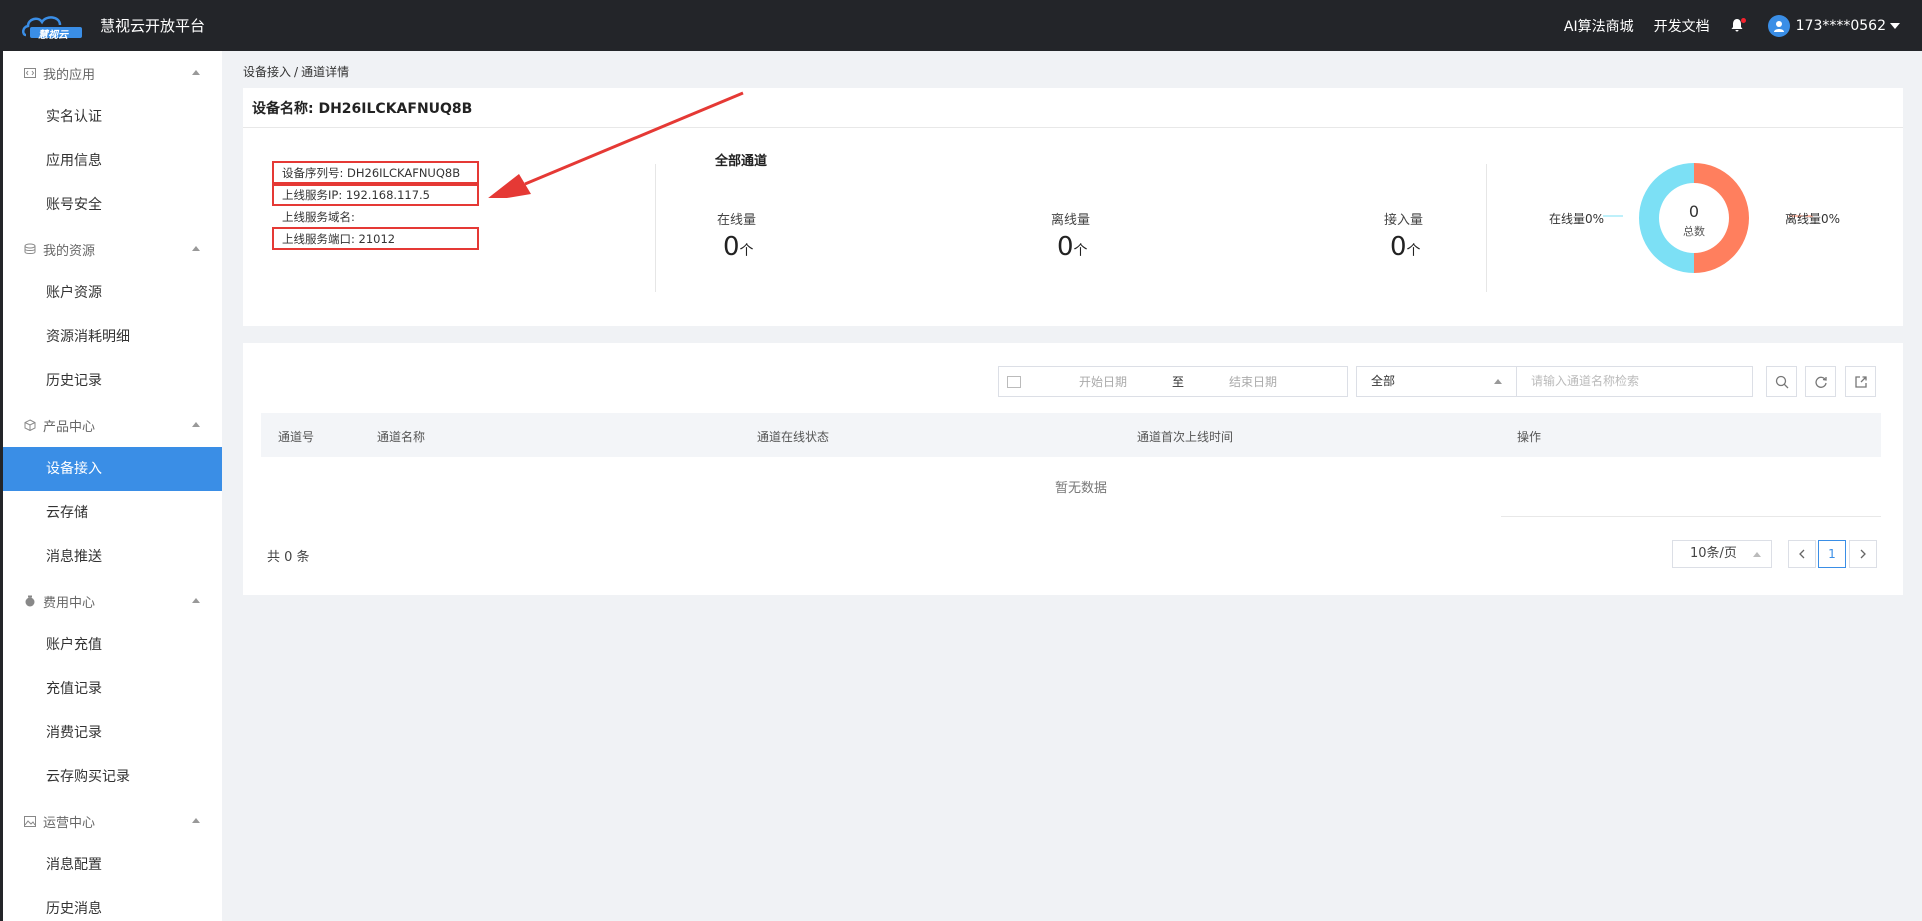  Describe the element at coordinates (1253, 381) in the screenshot. I see `end-date-input: 结束日期` at that location.